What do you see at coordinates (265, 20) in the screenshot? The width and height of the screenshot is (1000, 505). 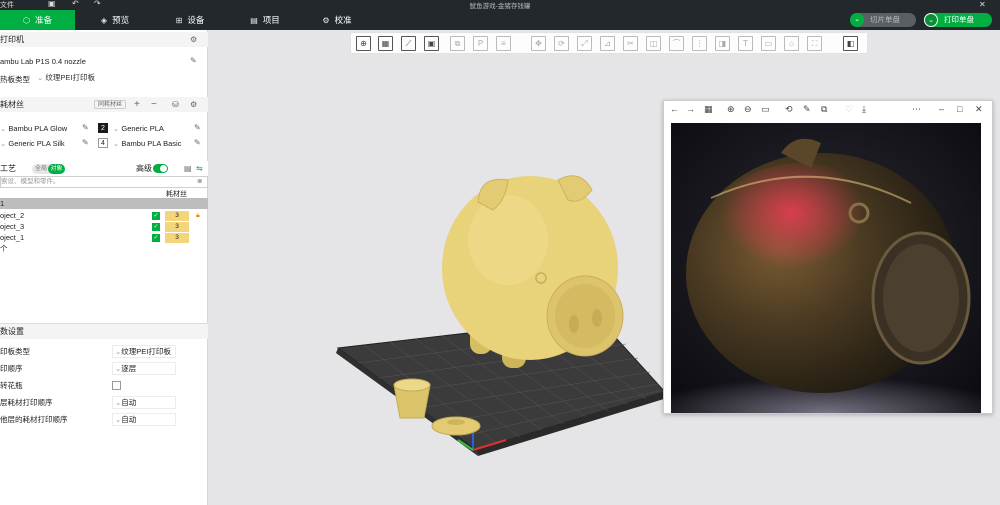 I see `tab-project: ▤ 项目` at bounding box center [265, 20].